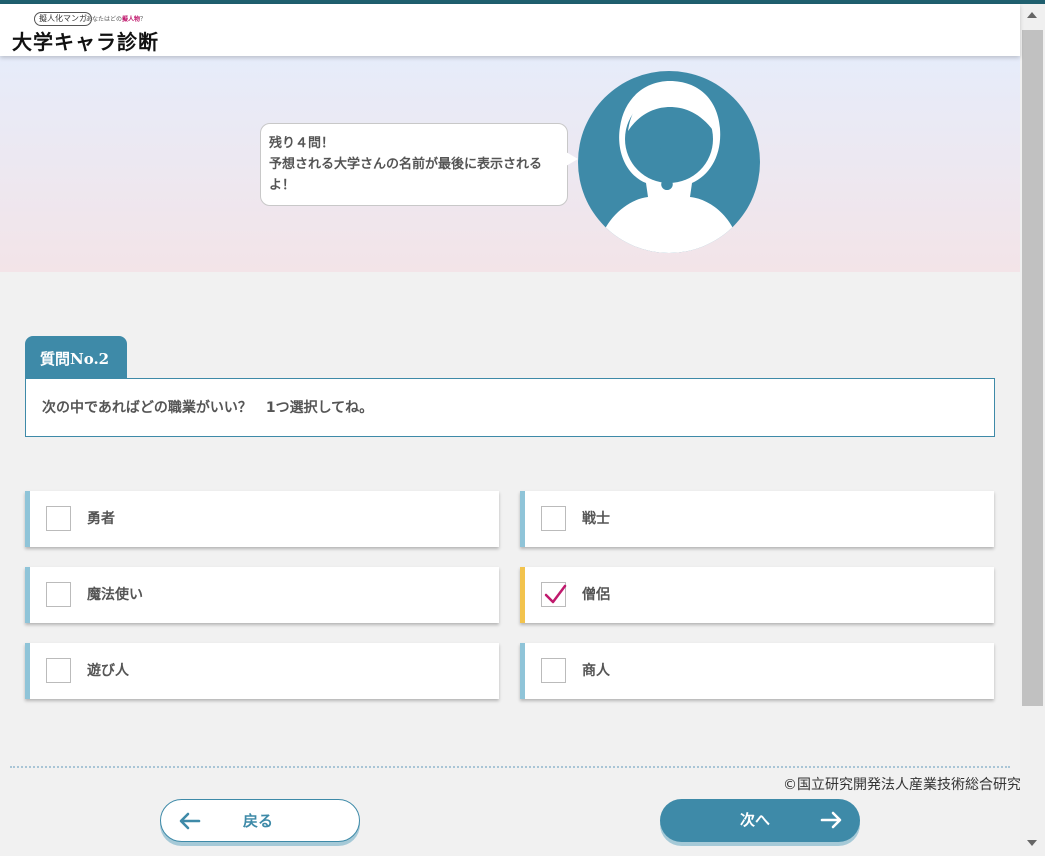 This screenshot has height=856, width=1045. Describe the element at coordinates (1032, 368) in the screenshot. I see `scrollbar-thumb` at that location.